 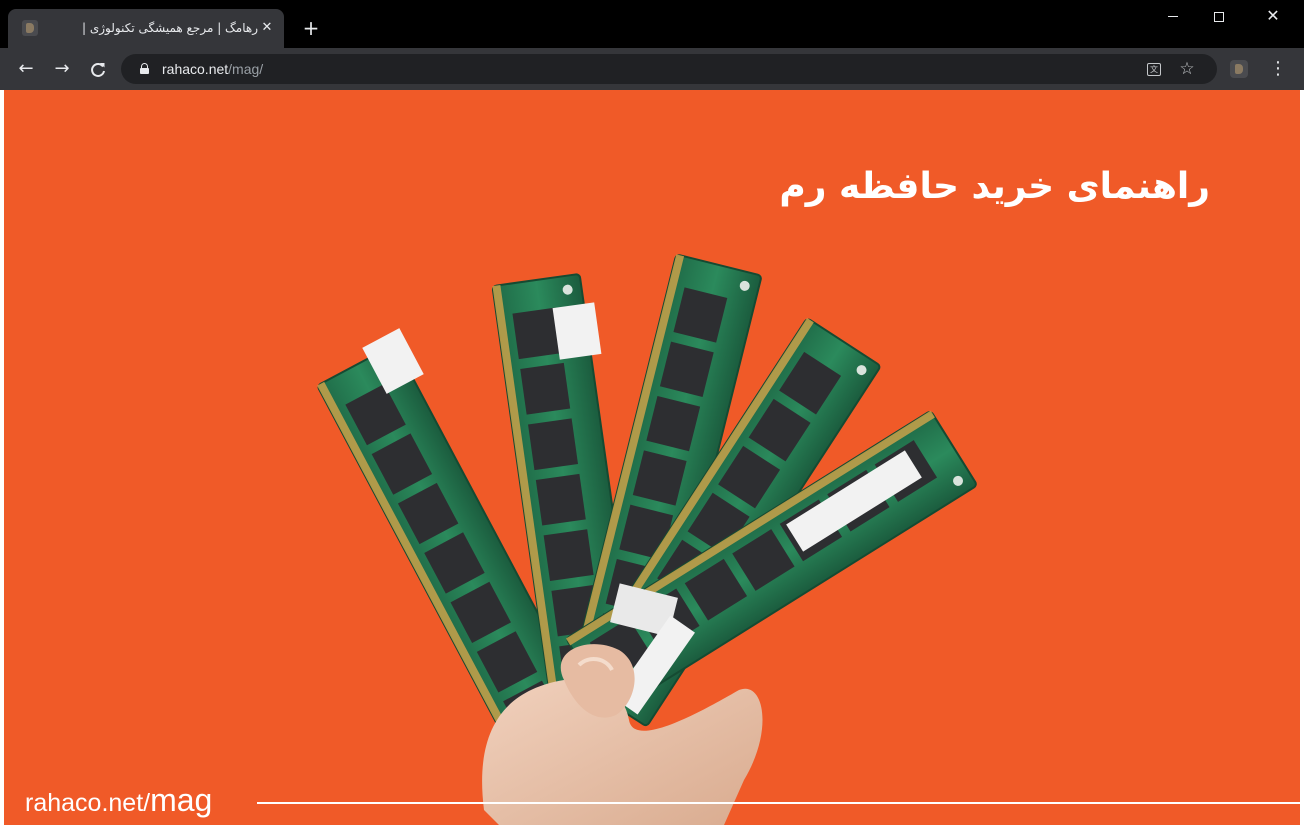 What do you see at coordinates (88, 803) in the screenshot?
I see `footer-url-prefix: rahaco.net/` at bounding box center [88, 803].